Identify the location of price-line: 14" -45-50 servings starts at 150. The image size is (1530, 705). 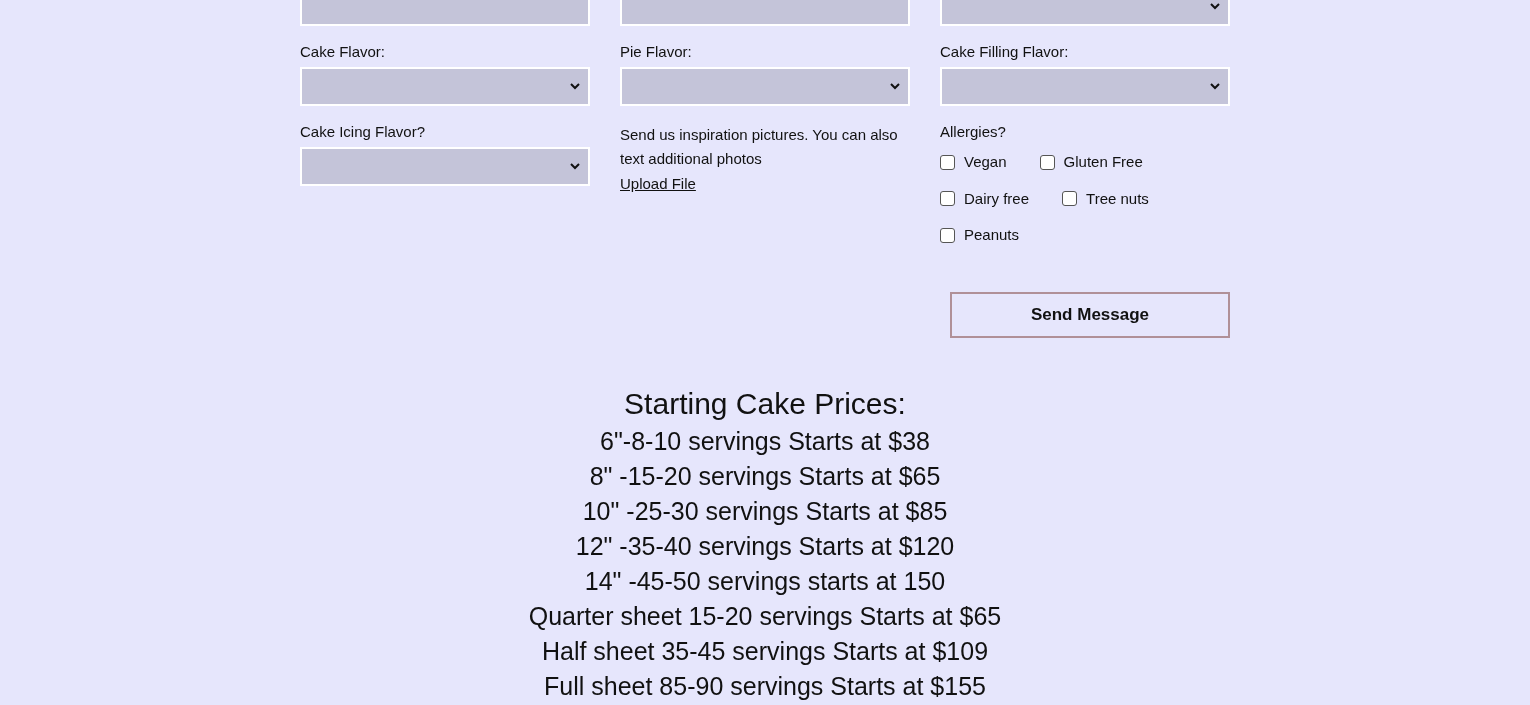
(765, 581).